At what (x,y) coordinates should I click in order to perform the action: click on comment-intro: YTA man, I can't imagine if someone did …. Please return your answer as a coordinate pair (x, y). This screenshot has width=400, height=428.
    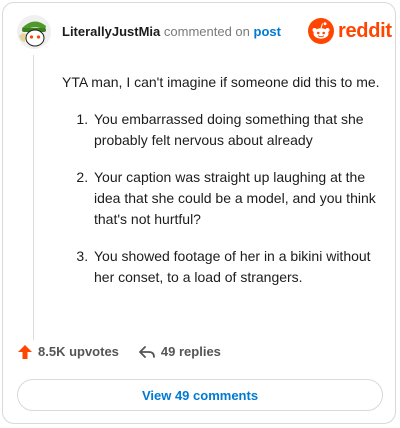
    Looking at the image, I should click on (221, 82).